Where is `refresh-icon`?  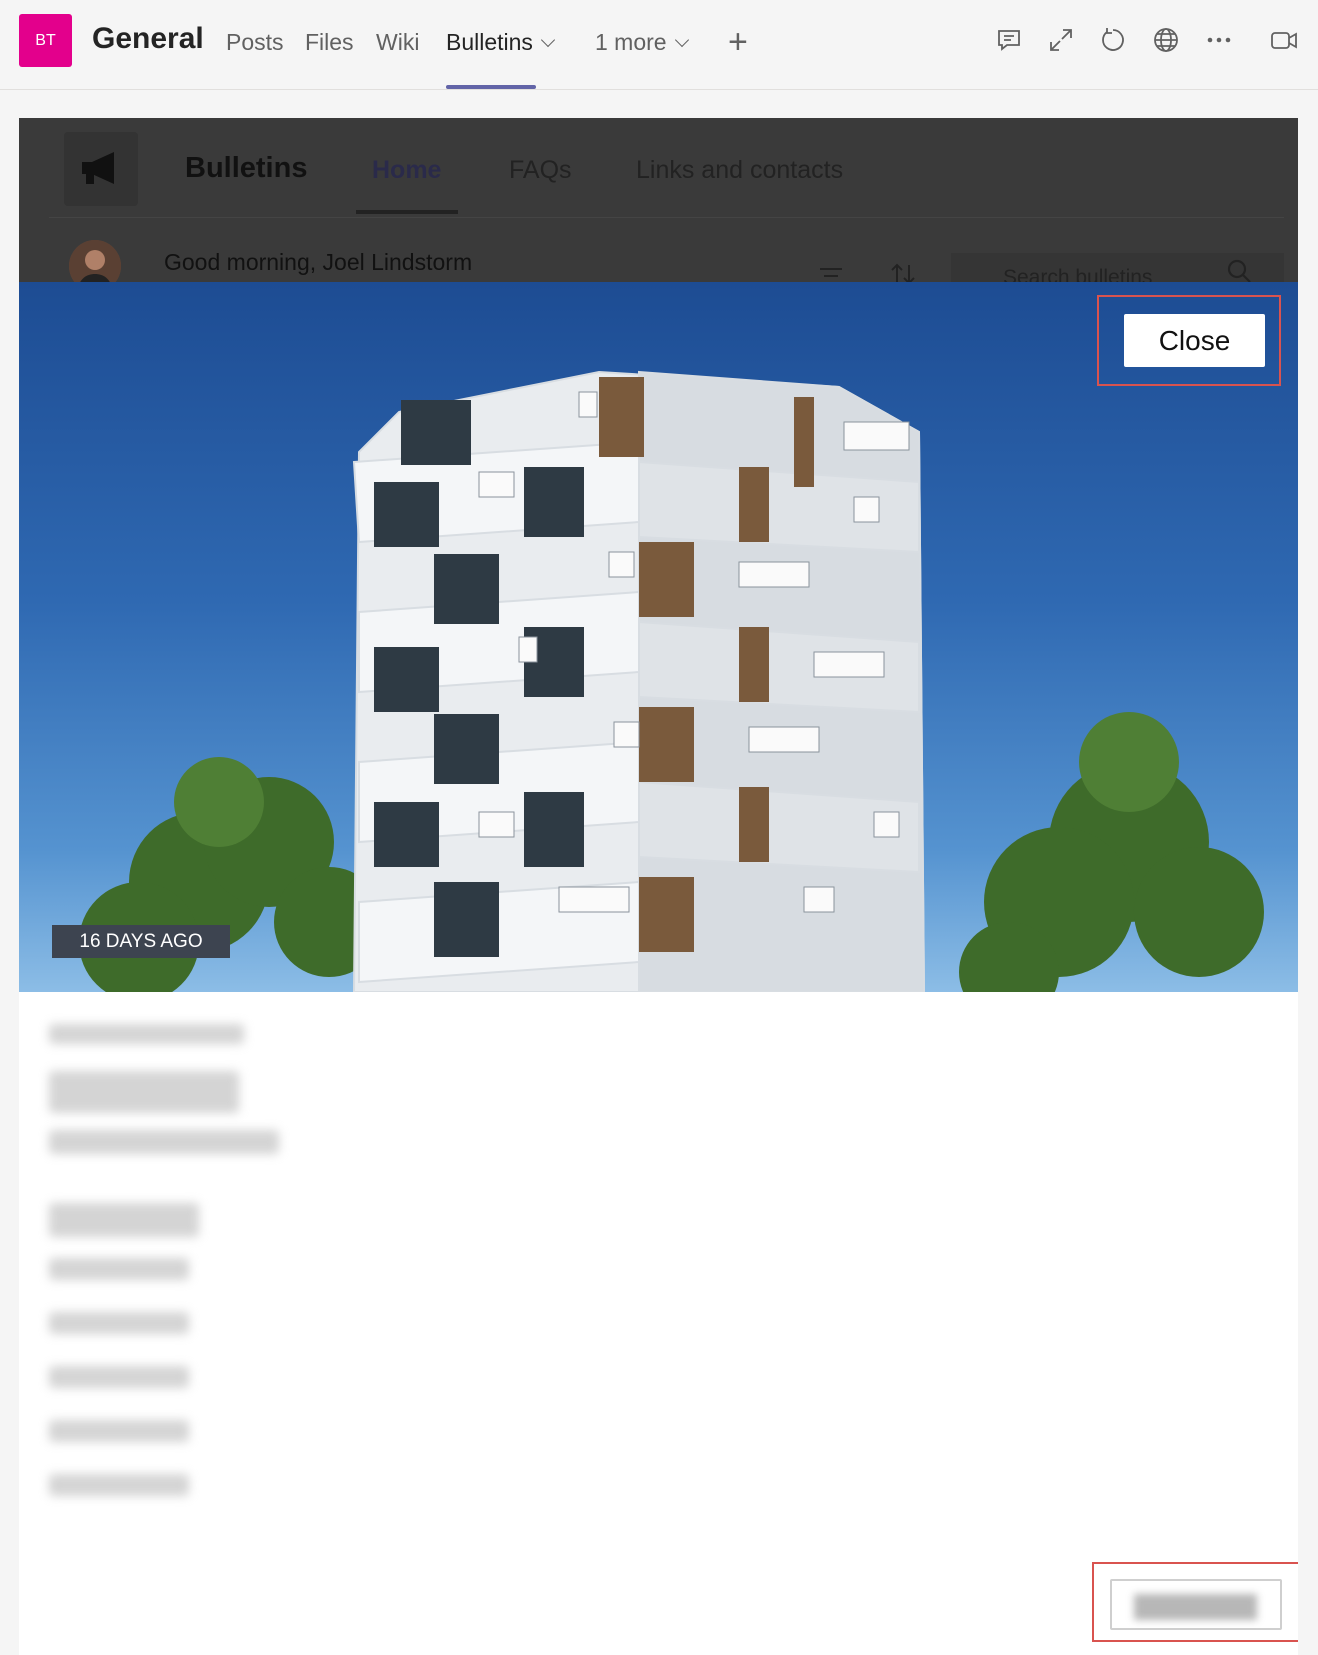
refresh-icon is located at coordinates (1113, 40).